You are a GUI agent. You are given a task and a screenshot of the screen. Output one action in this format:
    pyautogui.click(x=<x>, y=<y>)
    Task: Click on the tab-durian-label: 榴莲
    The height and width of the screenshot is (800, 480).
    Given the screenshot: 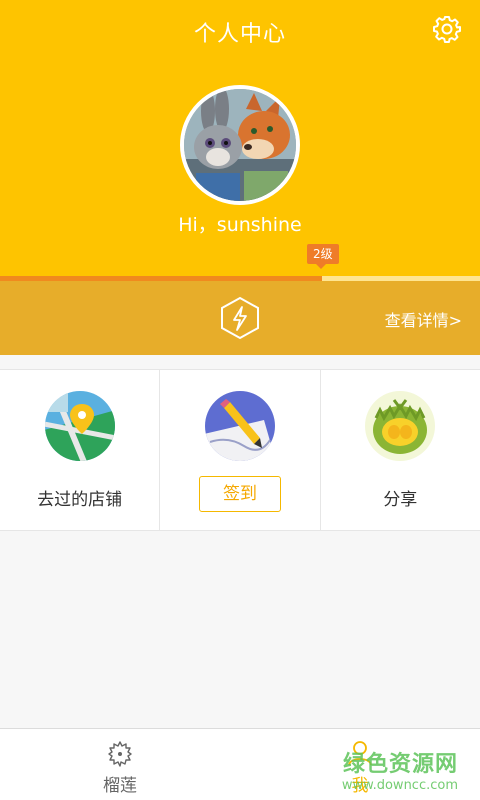 What is the action you would take?
    pyautogui.click(x=120, y=786)
    